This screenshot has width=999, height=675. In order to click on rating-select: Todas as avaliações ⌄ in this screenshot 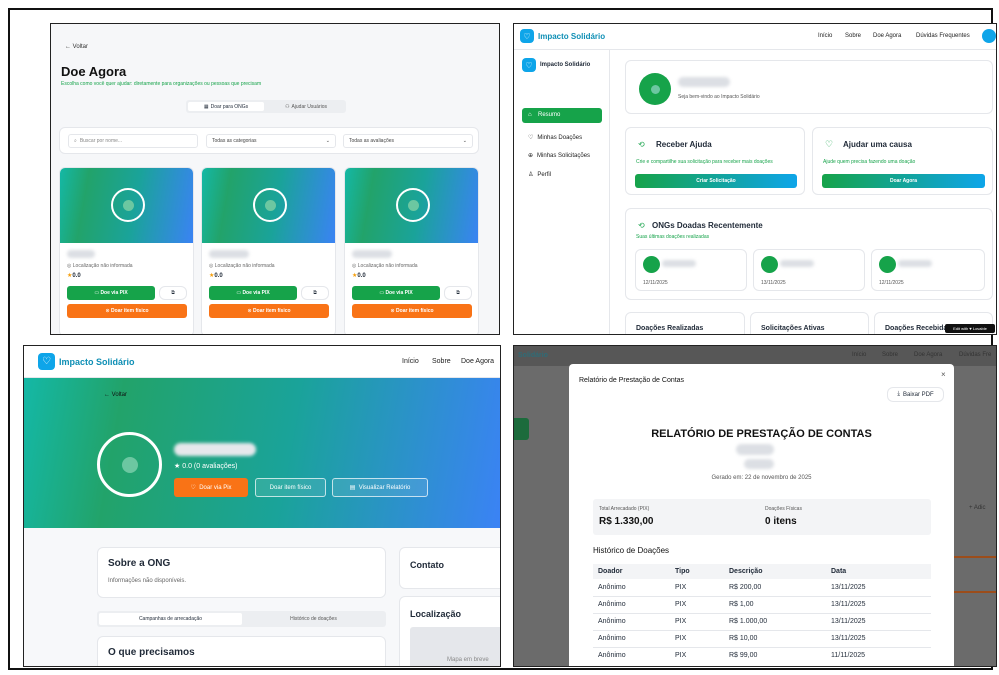, I will do `click(408, 141)`.